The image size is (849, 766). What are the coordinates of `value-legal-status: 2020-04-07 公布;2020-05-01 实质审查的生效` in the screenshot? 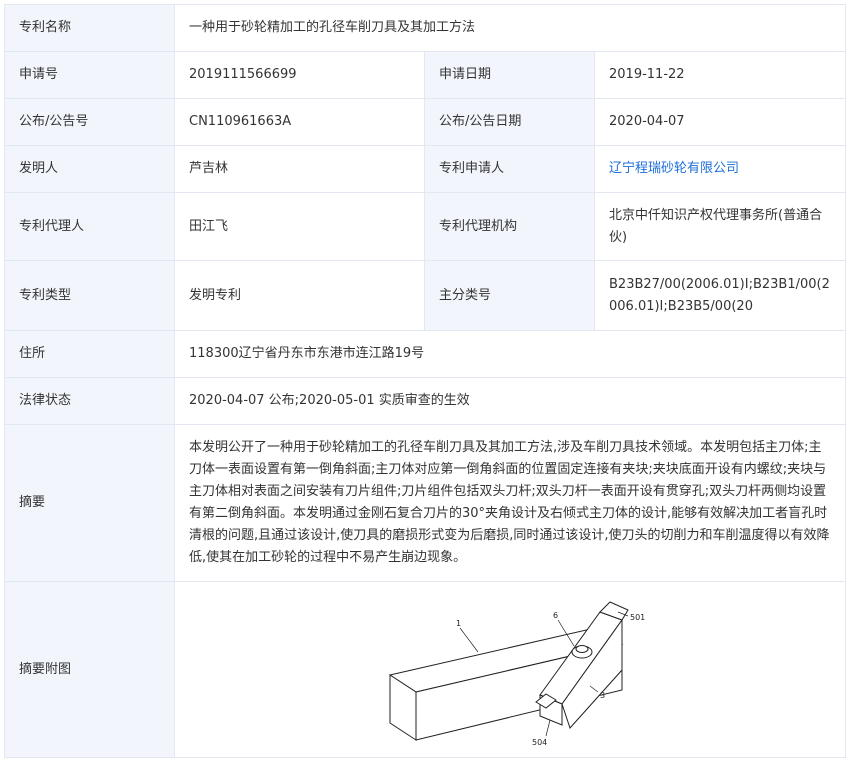 It's located at (510, 401).